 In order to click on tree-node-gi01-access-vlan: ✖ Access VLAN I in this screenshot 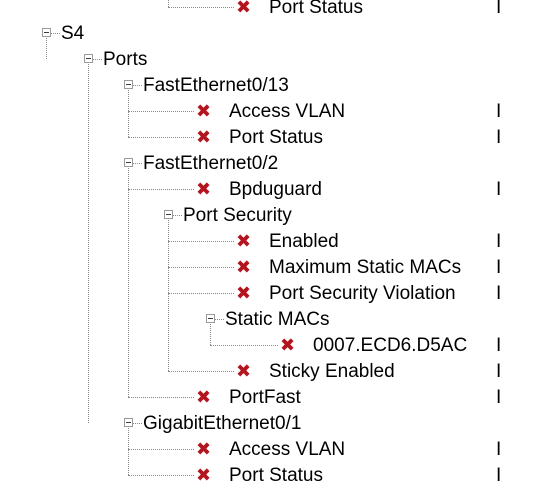, I will do `click(269, 450)`.